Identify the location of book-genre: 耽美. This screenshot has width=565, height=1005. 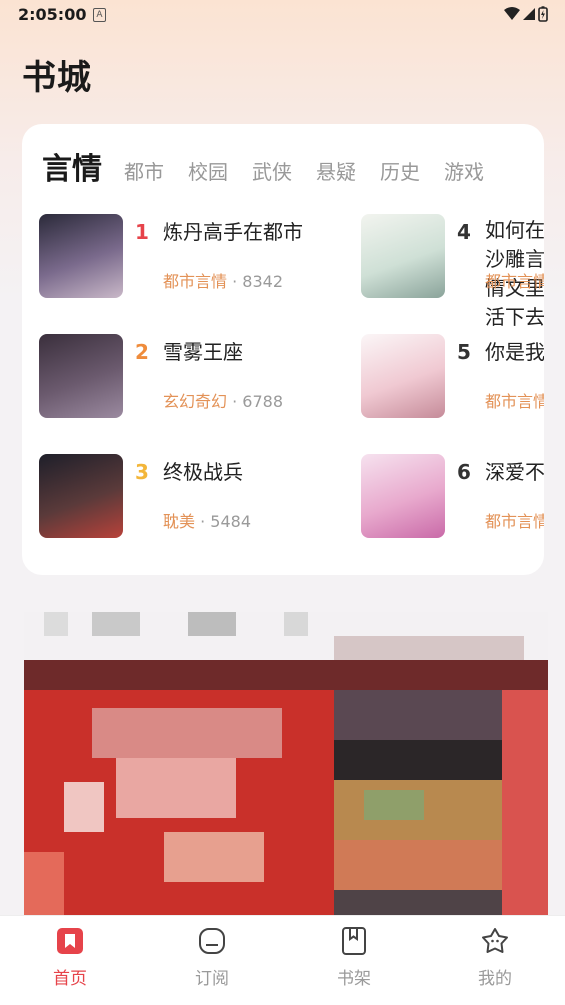
(179, 521).